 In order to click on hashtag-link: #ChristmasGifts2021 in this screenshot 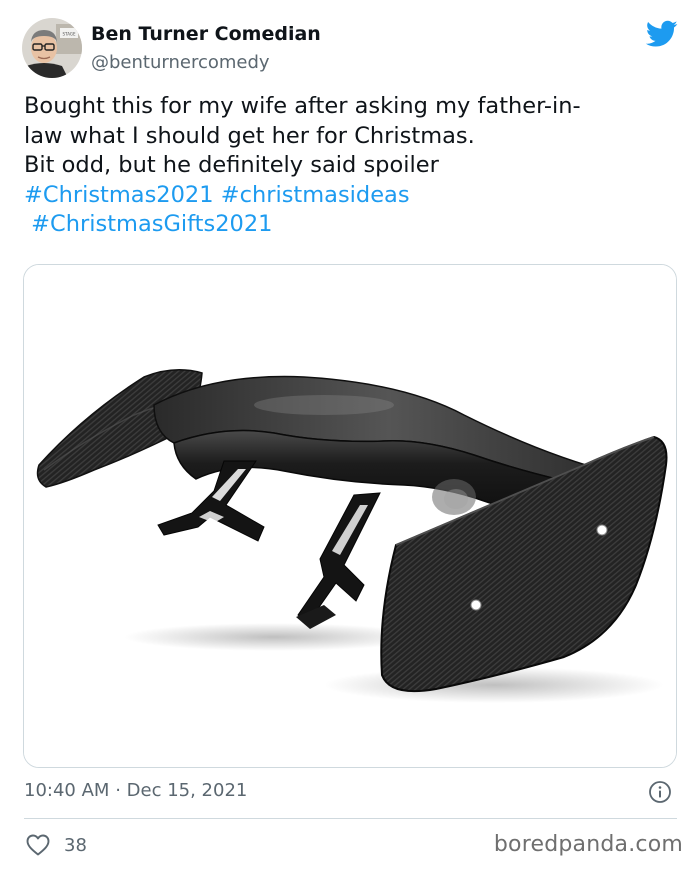, I will do `click(151, 224)`.